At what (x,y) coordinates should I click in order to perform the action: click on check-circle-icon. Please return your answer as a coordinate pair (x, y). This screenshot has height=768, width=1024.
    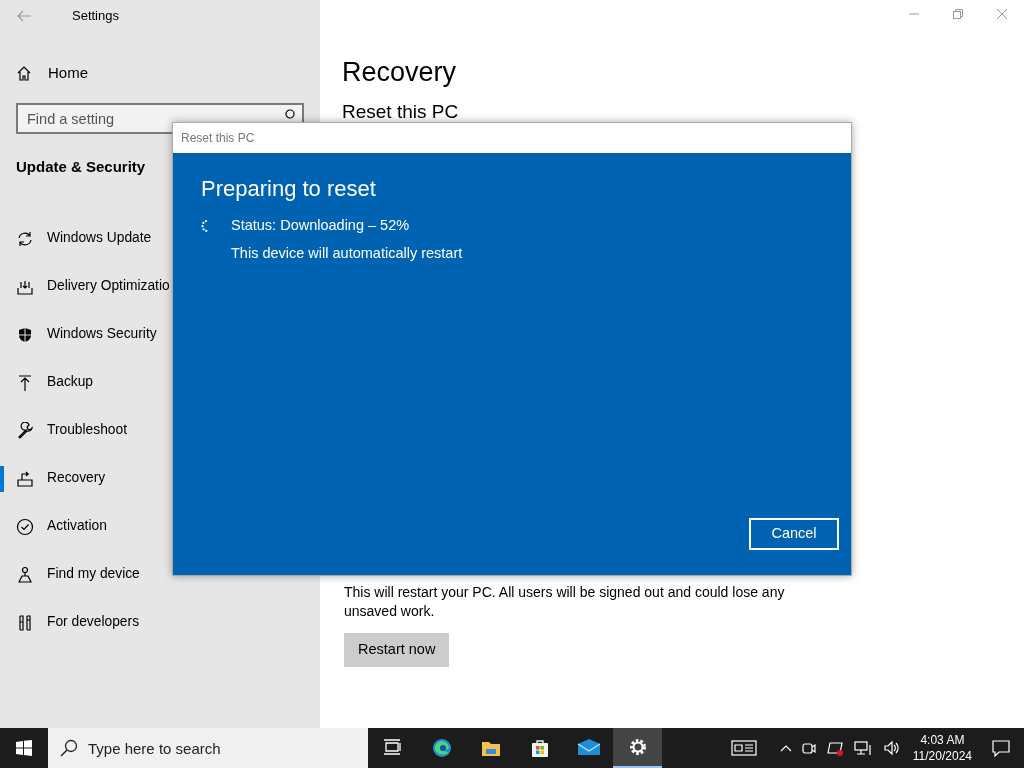
    Looking at the image, I should click on (25, 526).